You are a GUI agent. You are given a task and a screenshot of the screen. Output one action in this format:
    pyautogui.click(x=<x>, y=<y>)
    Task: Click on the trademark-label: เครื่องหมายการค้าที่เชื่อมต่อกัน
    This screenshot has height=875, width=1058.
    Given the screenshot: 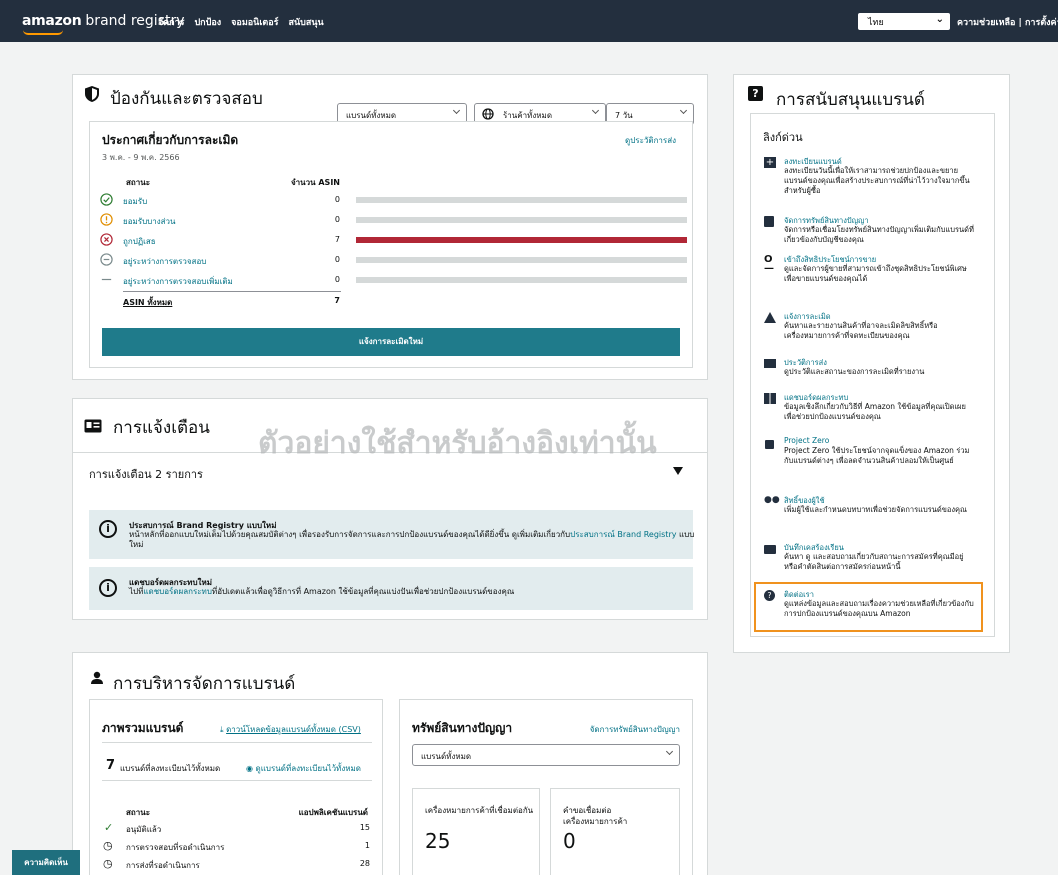 What is the action you would take?
    pyautogui.click(x=479, y=810)
    